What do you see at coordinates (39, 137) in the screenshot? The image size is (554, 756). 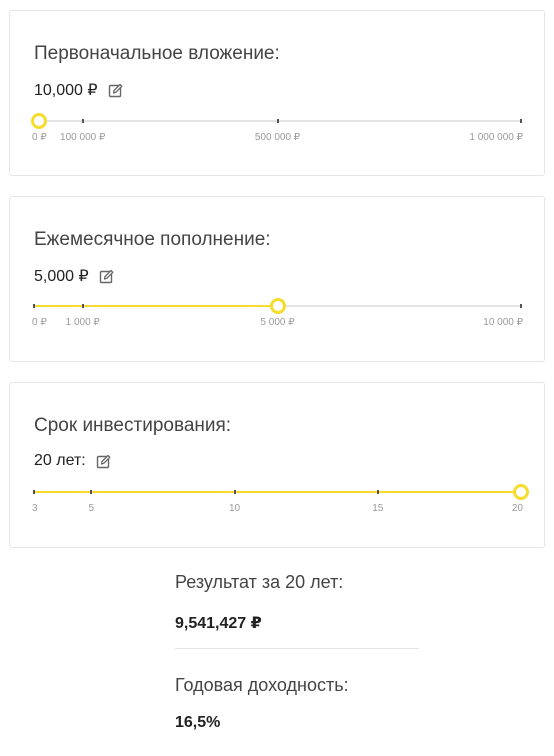 I see `initial-scale-label: 0 ₽` at bounding box center [39, 137].